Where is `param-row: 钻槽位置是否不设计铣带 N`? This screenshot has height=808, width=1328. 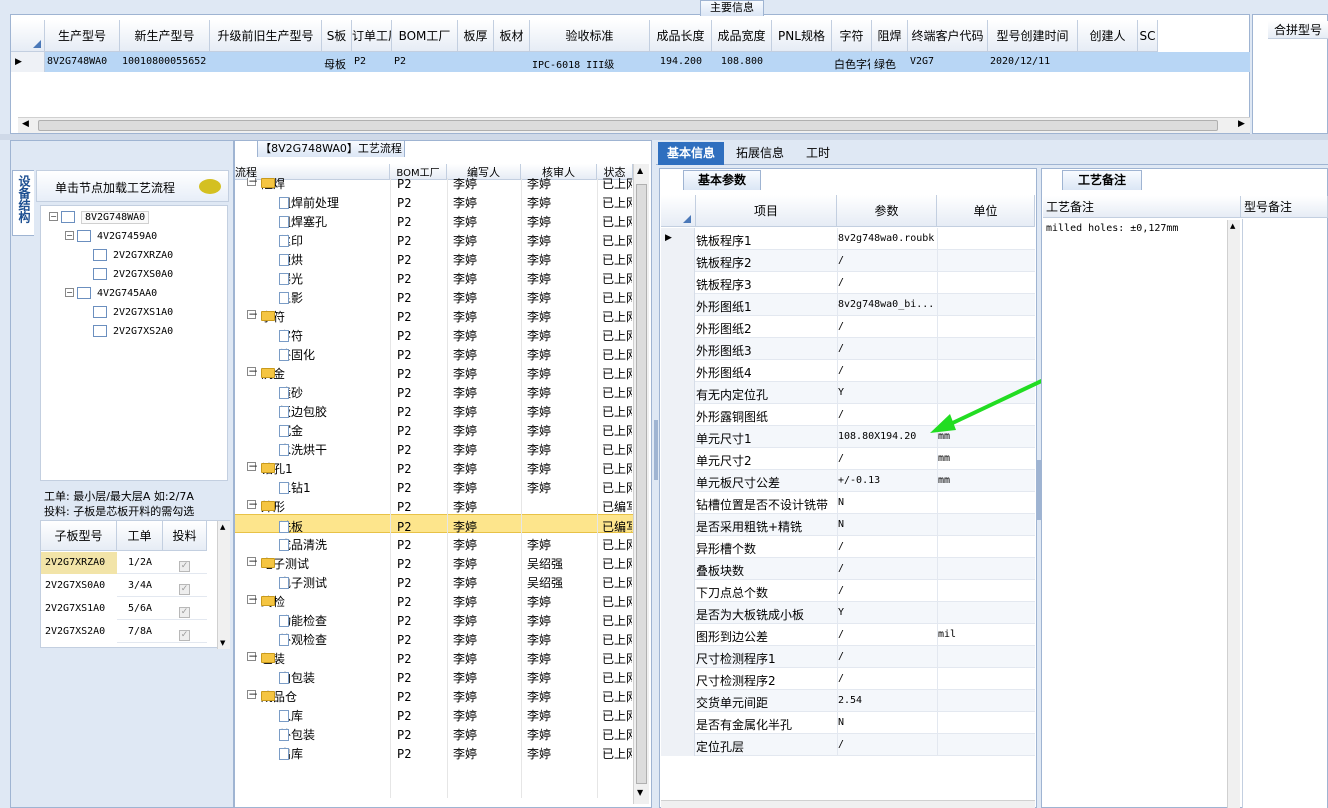 param-row: 钻槽位置是否不设计铣带 N is located at coordinates (848, 503).